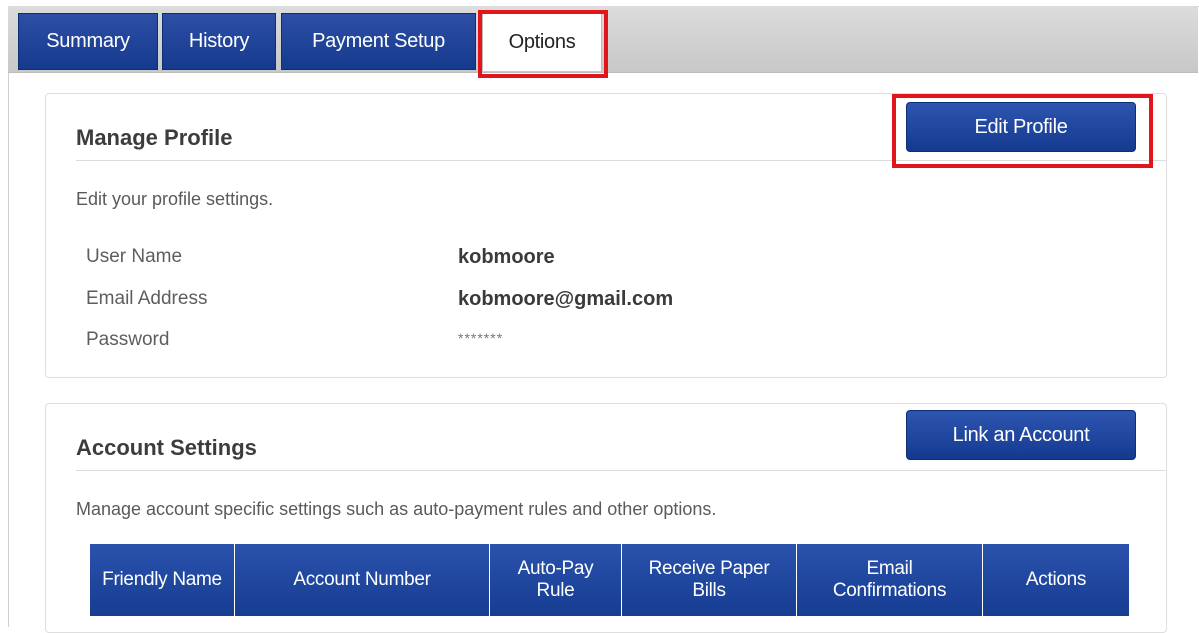 This screenshot has height=633, width=1199. What do you see at coordinates (481, 338) in the screenshot?
I see `password-value: *******` at bounding box center [481, 338].